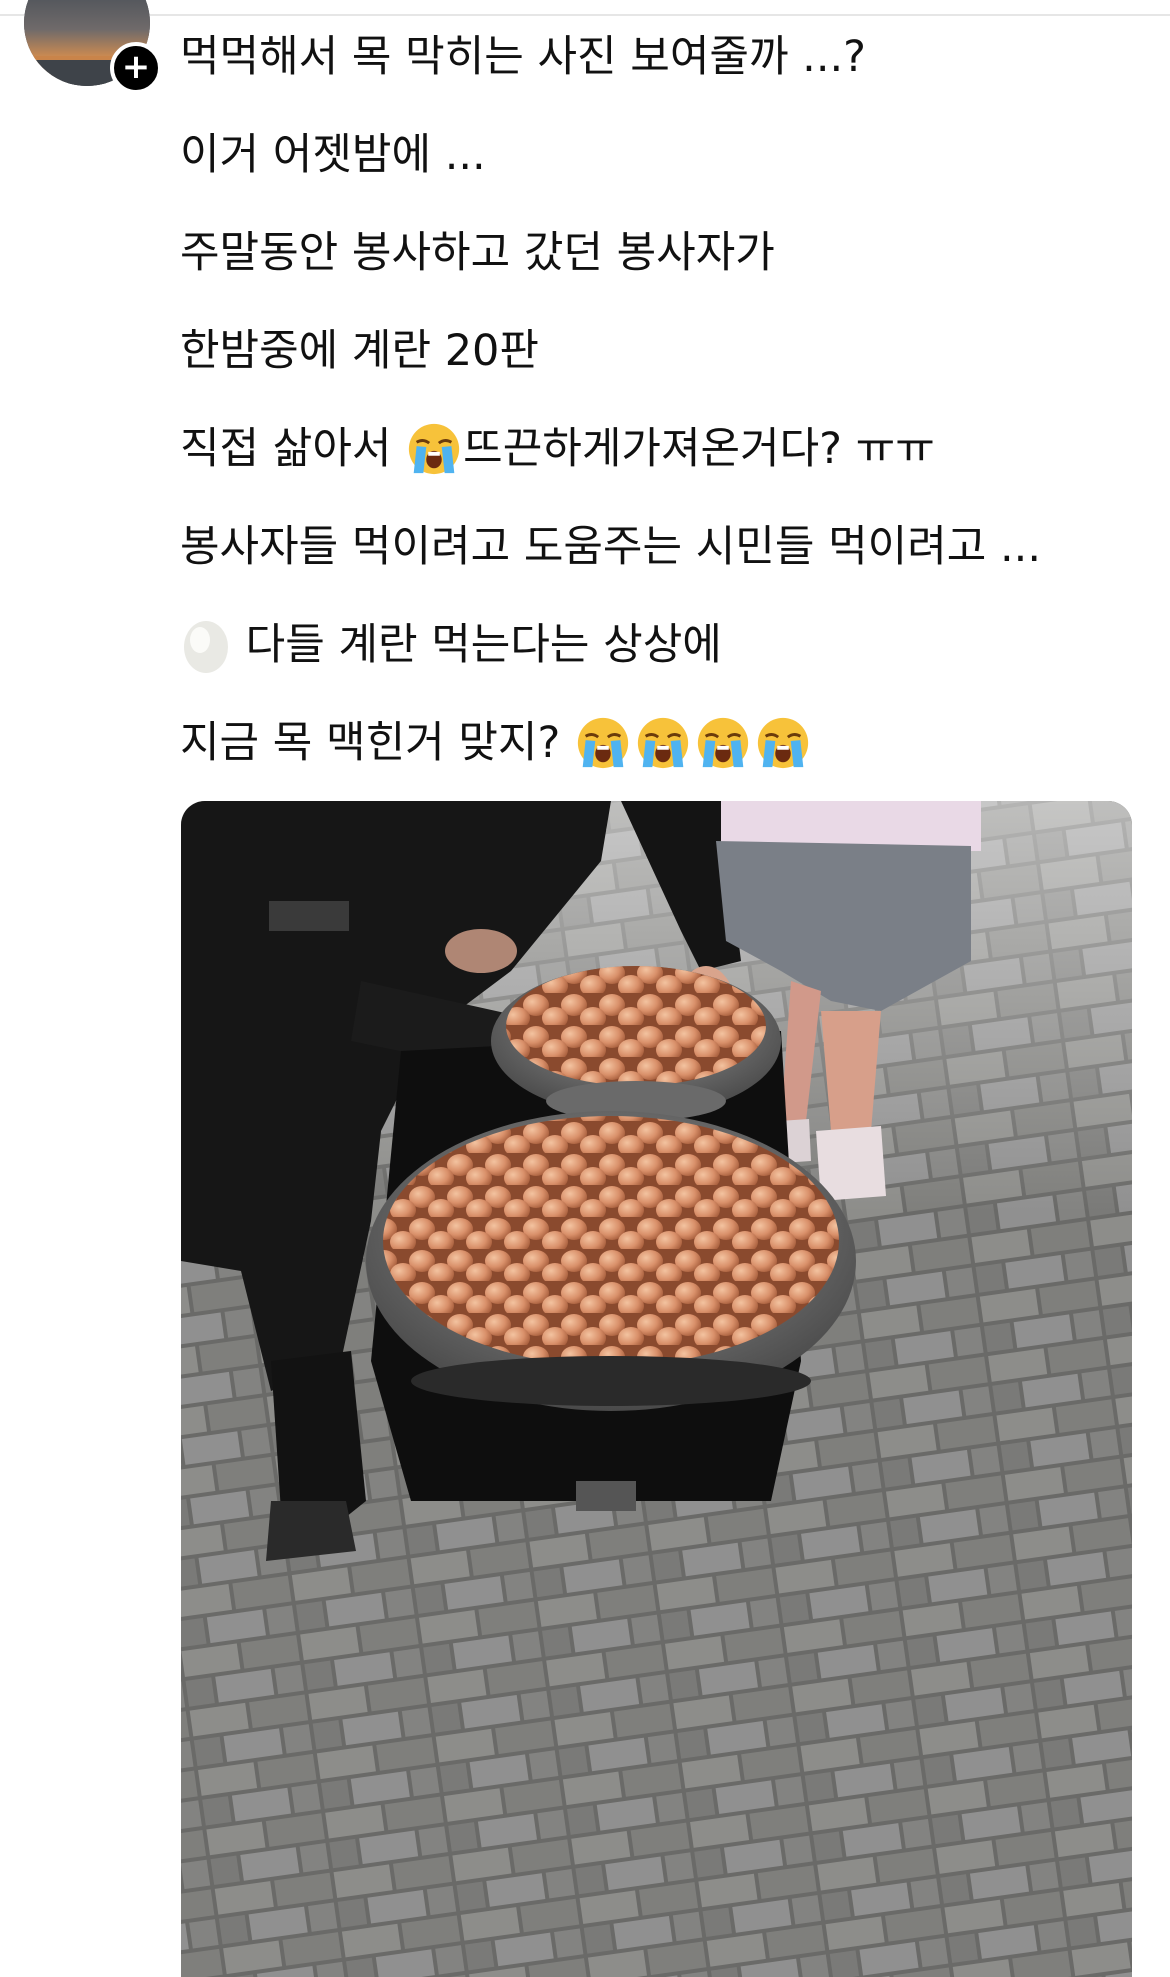  I want to click on post-line: 지금 목 맥힌거 맞지?, so click(660, 757).